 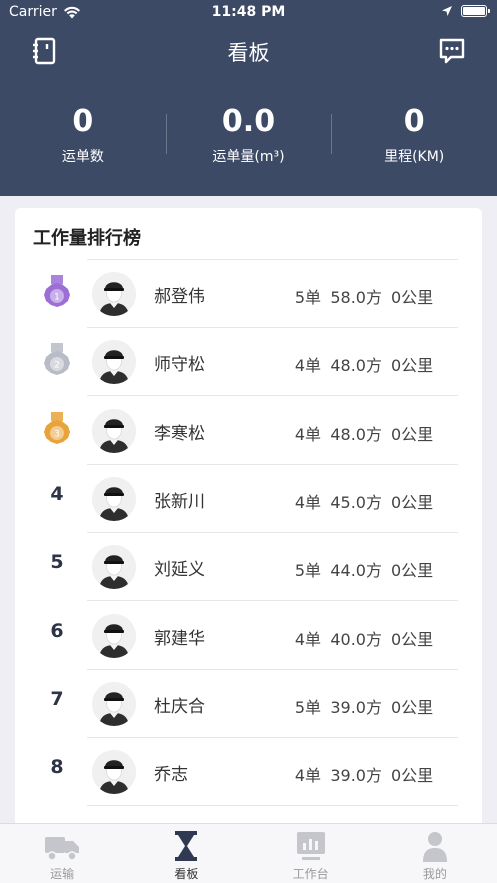 I want to click on stat-orders: 0 运单数, so click(x=83, y=137).